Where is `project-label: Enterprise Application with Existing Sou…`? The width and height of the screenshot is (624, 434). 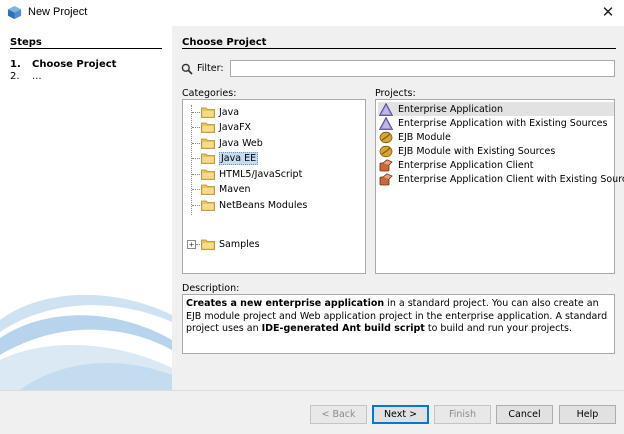
project-label: Enterprise Application with Existing Sou… is located at coordinates (503, 123).